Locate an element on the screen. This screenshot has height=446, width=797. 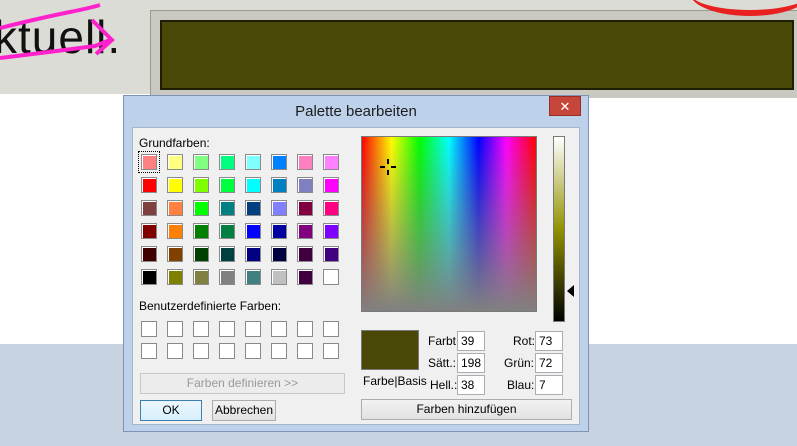
hue-field is located at coordinates (471, 341).